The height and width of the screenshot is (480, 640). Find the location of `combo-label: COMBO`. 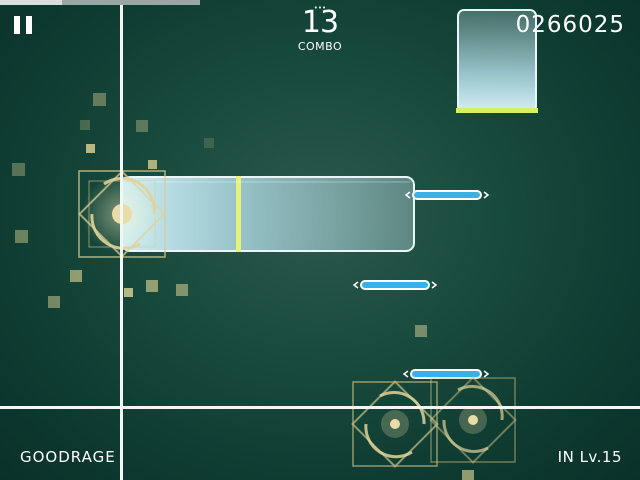

combo-label: COMBO is located at coordinates (320, 46).